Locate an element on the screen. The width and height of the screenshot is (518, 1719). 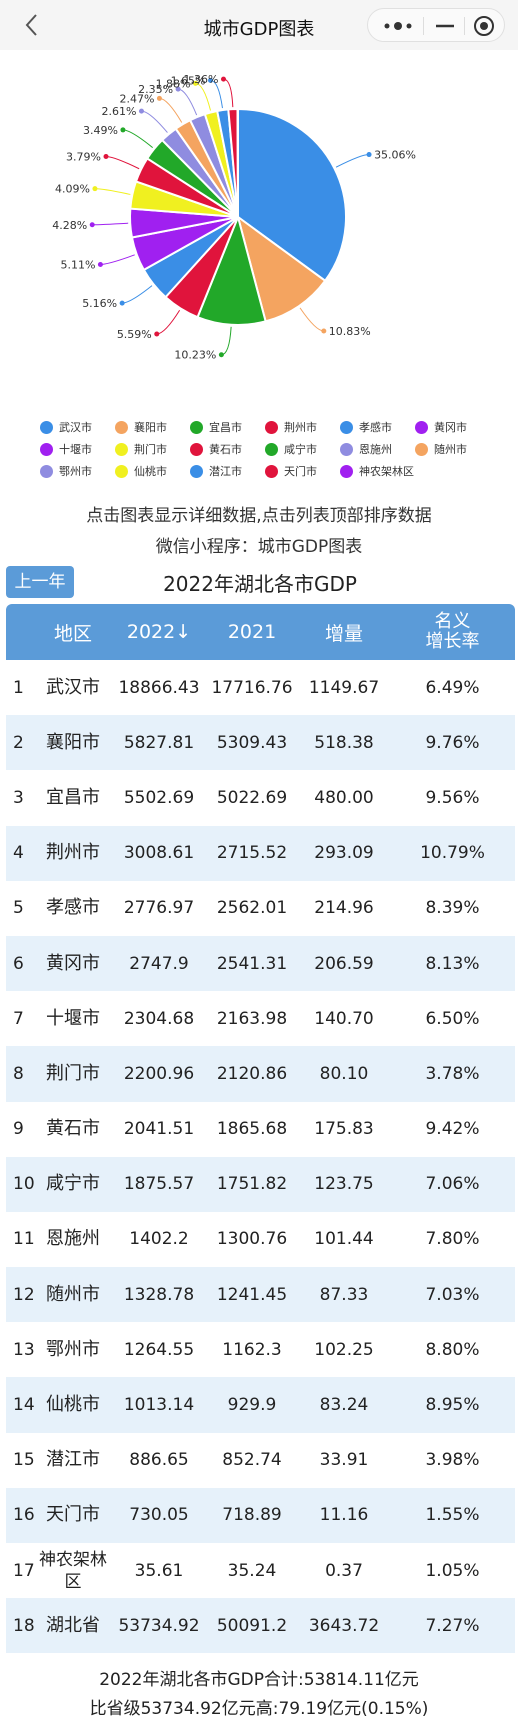
legend-item: 随州市 is located at coordinates (452, 449).